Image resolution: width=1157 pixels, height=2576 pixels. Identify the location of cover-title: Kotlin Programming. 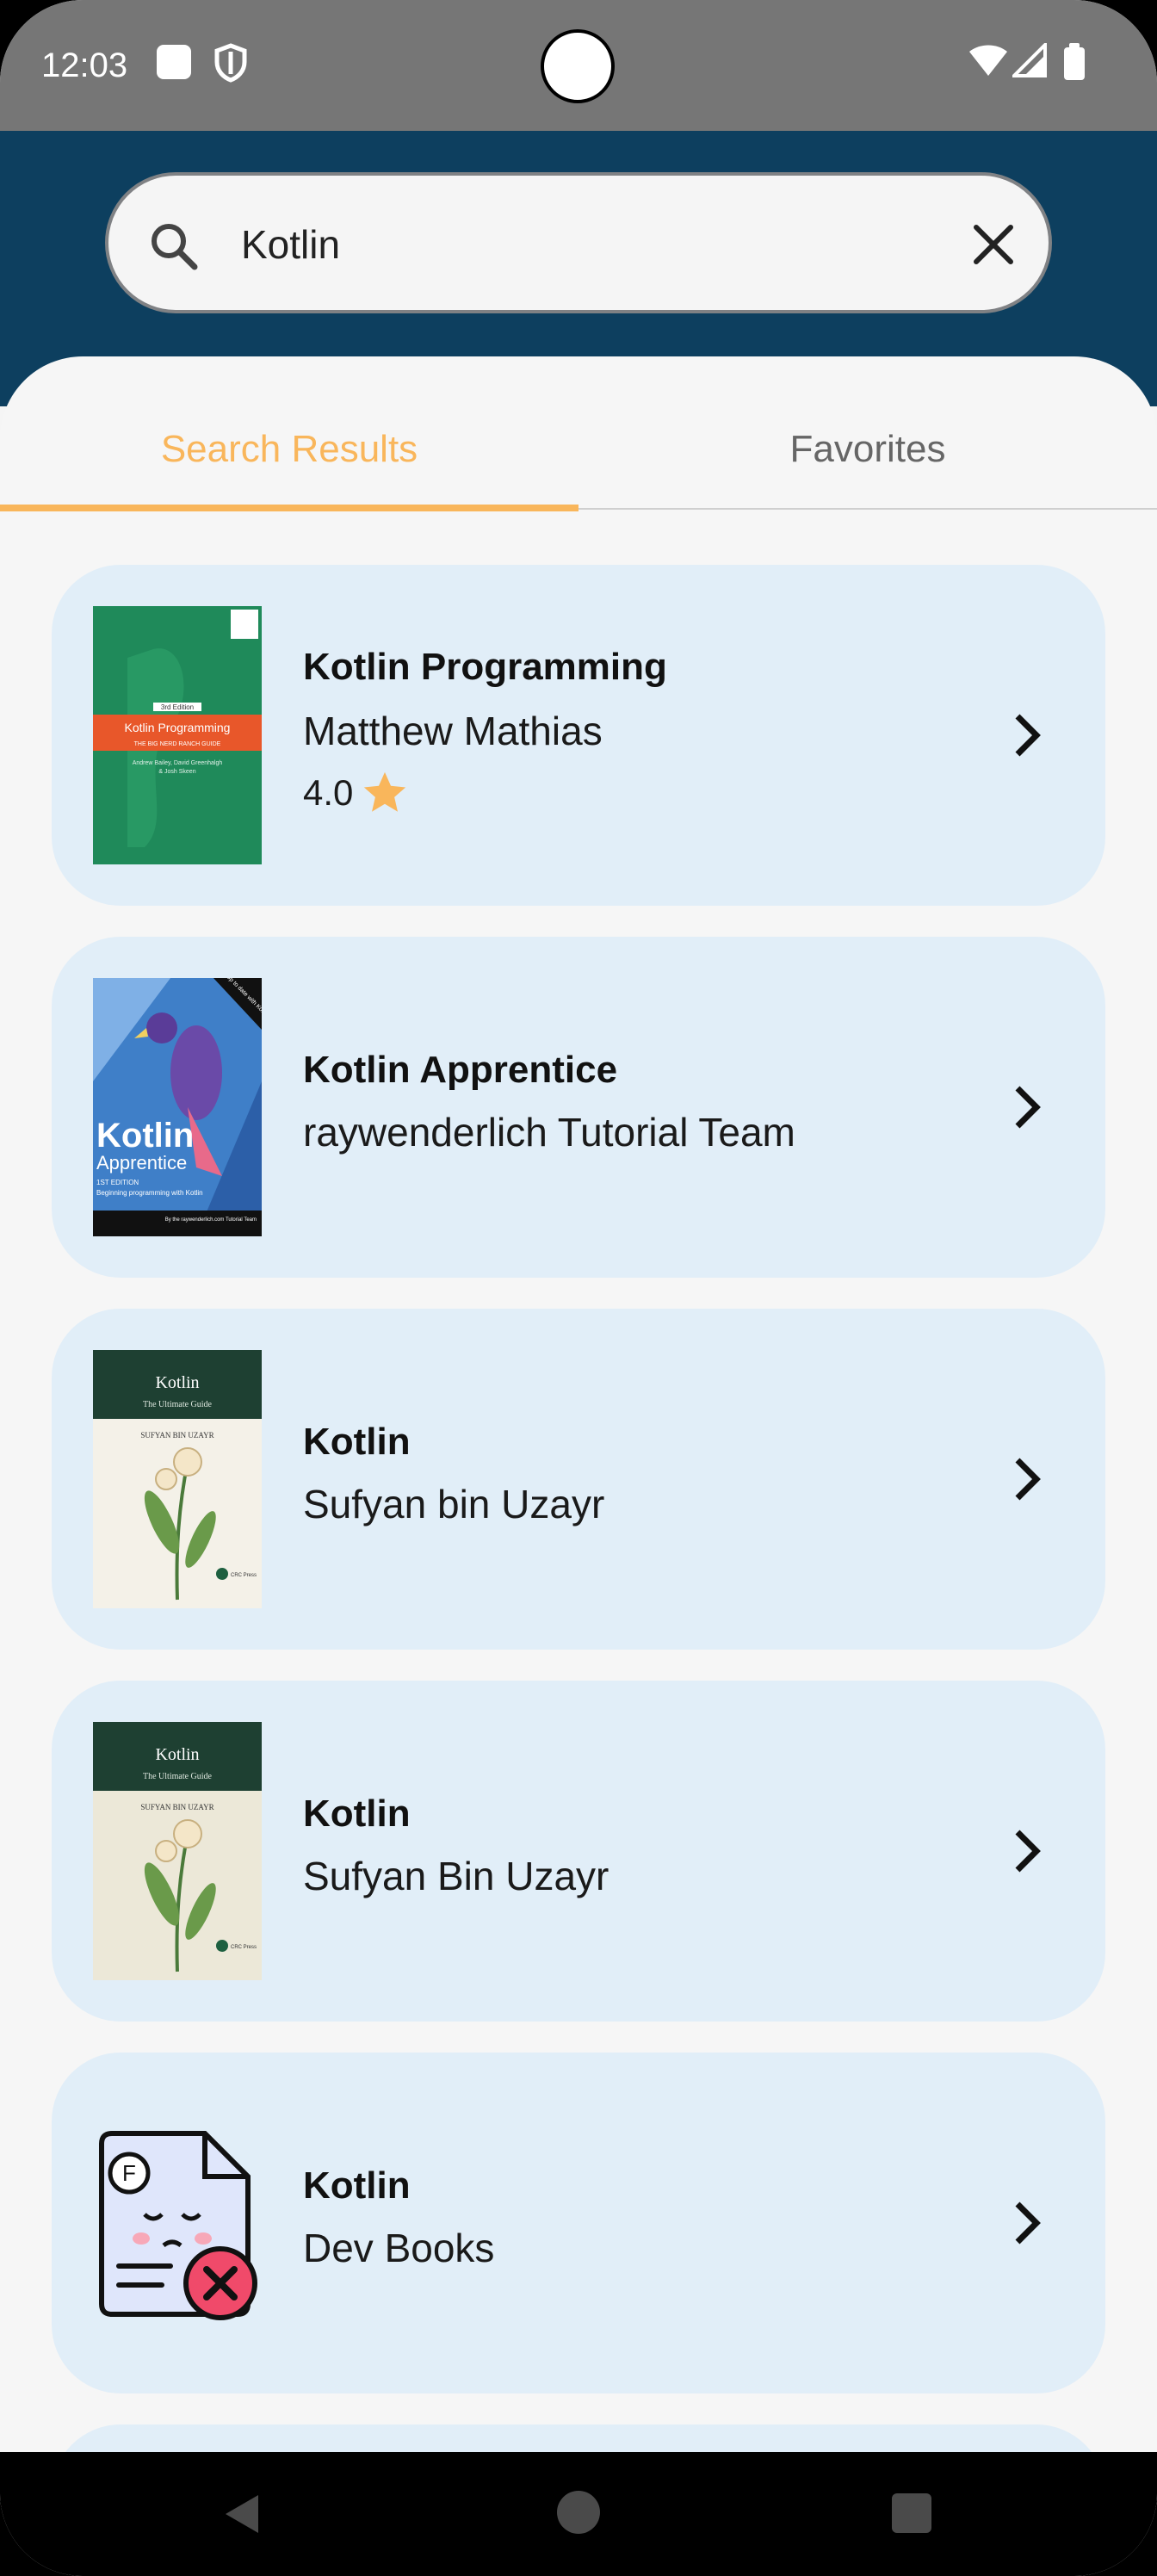
(178, 728).